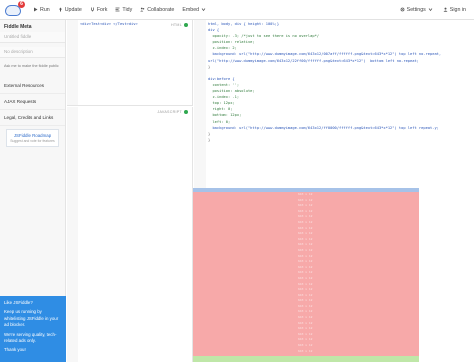 This screenshot has width=474, height=362. Describe the element at coordinates (142, 9) in the screenshot. I see `people-icon` at that location.